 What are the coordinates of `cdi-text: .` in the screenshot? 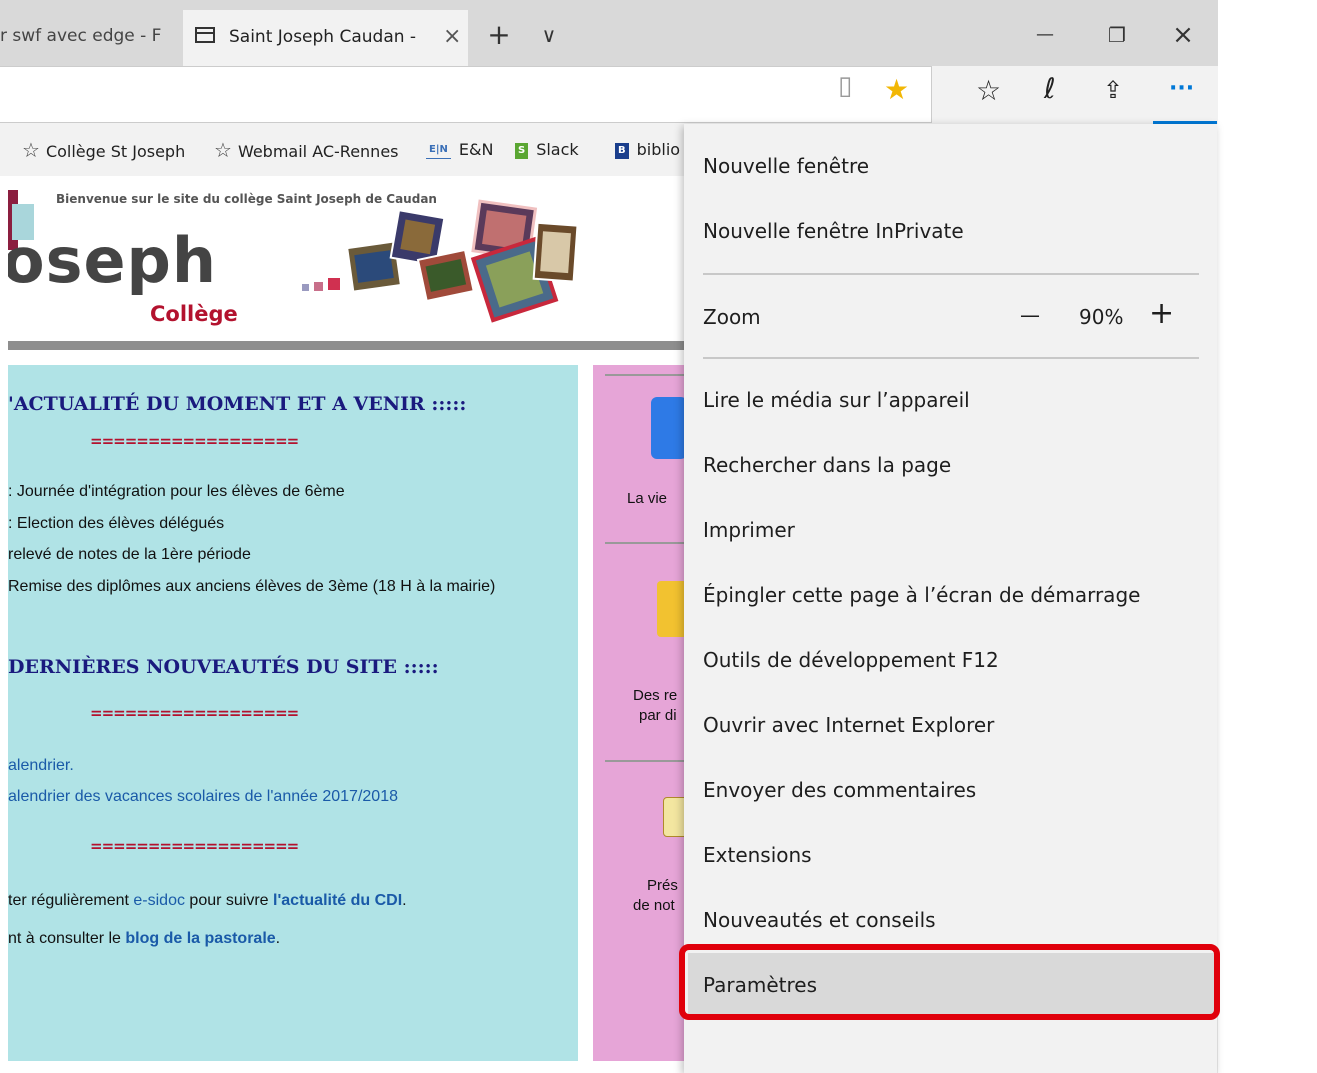 It's located at (404, 900).